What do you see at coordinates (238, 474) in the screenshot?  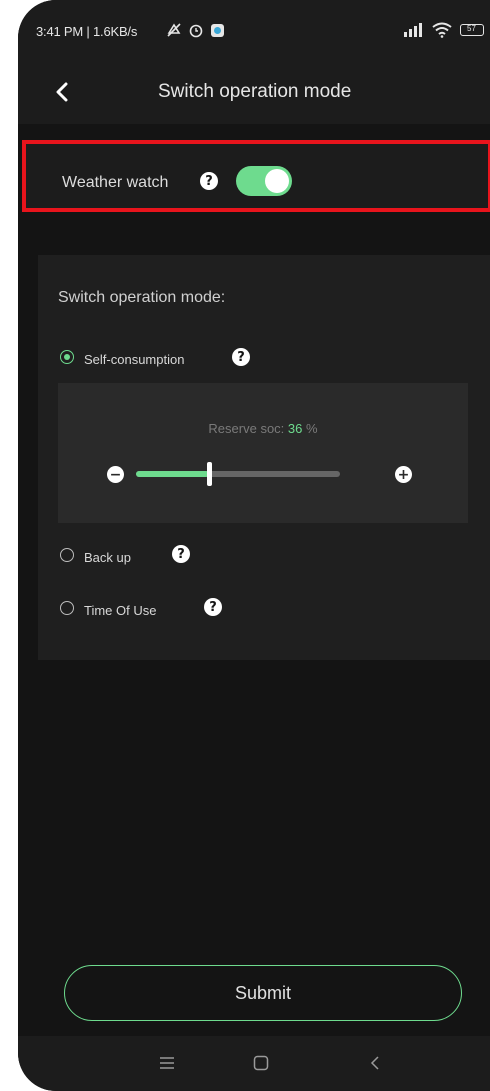 I see `reserve-soc-slider` at bounding box center [238, 474].